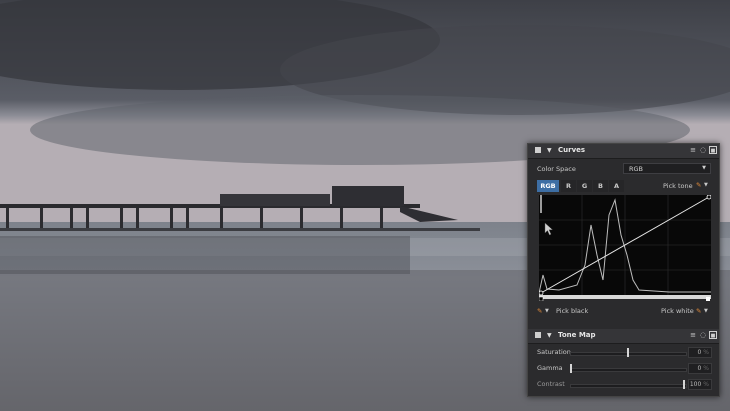 This screenshot has height=411, width=730. What do you see at coordinates (628, 386) in the screenshot?
I see `contrast-track` at bounding box center [628, 386].